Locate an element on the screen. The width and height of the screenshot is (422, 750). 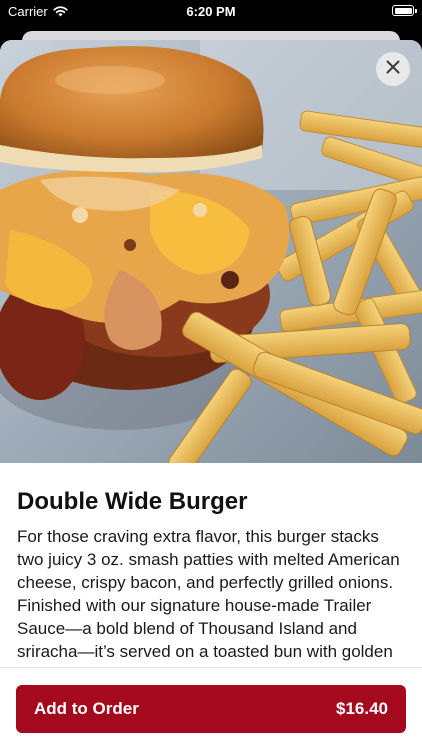
bottom-action-bar: Add to Order $16.40 is located at coordinates (211, 708).